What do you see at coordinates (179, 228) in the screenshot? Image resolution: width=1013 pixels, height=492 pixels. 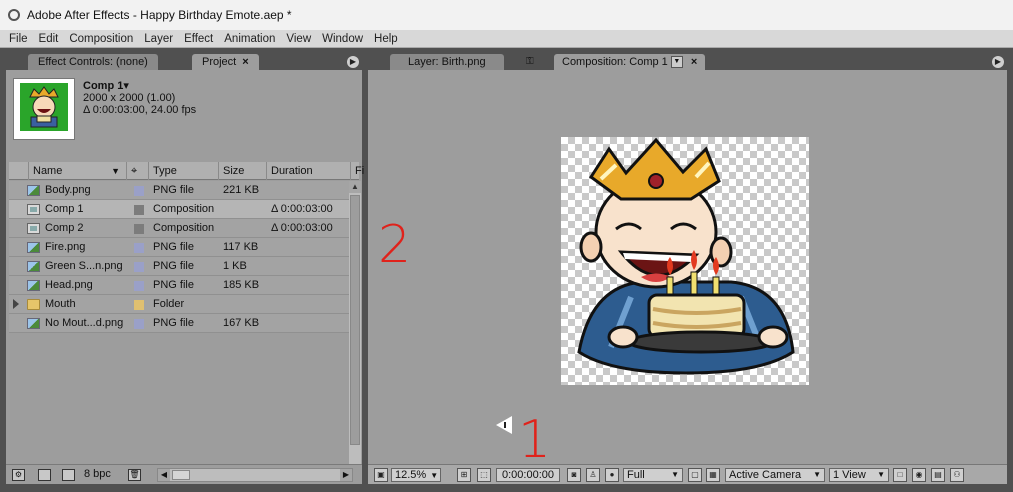 I see `project-item: Comp 2 Composition Δ 0:00:03:00` at bounding box center [179, 228].